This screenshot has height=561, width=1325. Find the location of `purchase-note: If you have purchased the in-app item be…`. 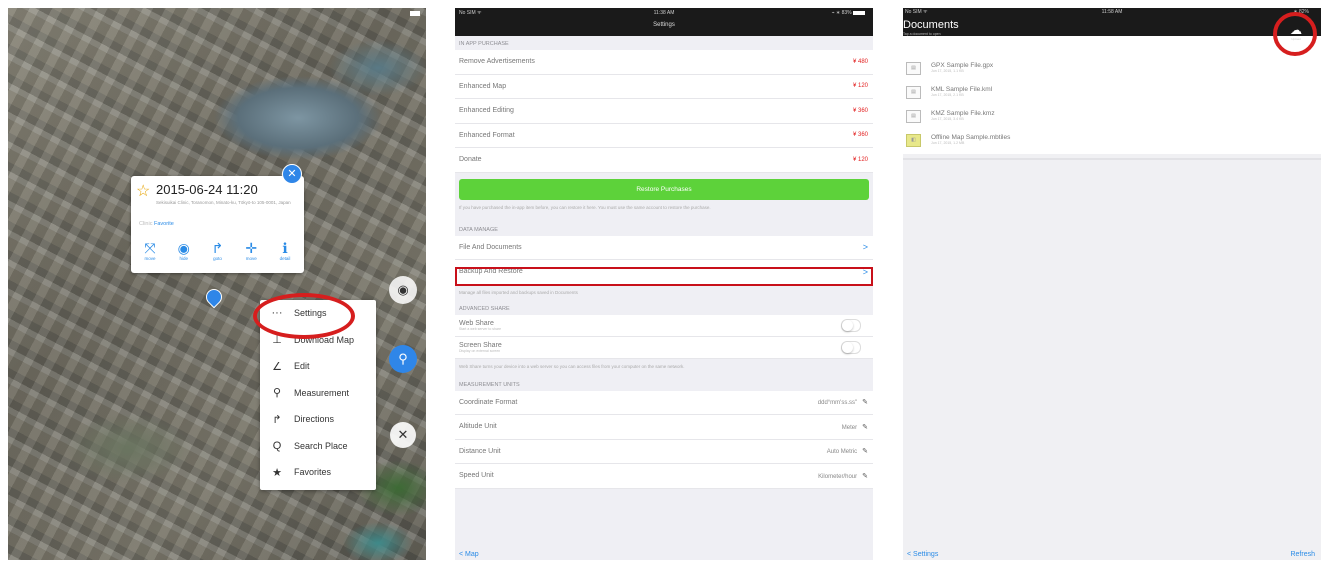

purchase-note: If you have purchased the in-app item be… is located at coordinates (585, 207).